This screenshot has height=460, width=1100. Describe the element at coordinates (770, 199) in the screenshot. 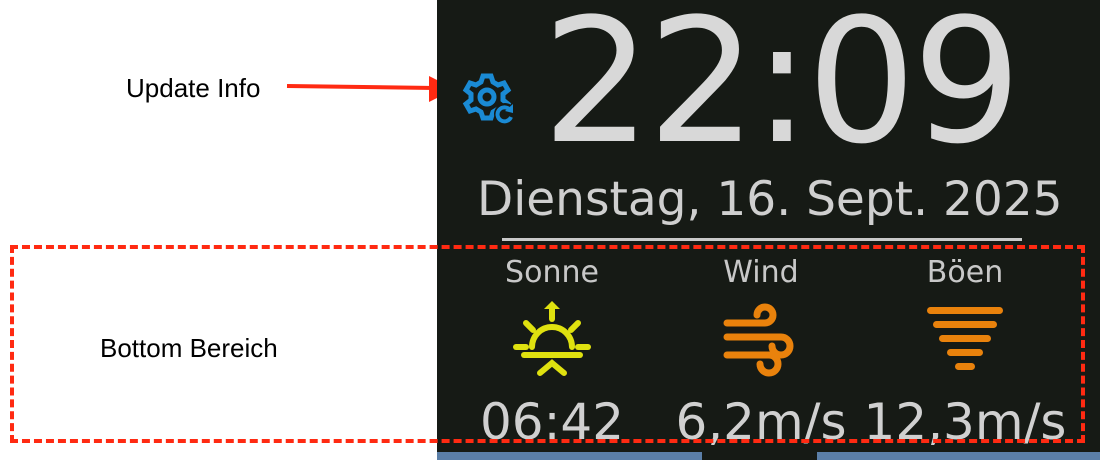

I see `date-display: Dienstag, 16. Sept. 2025` at that location.